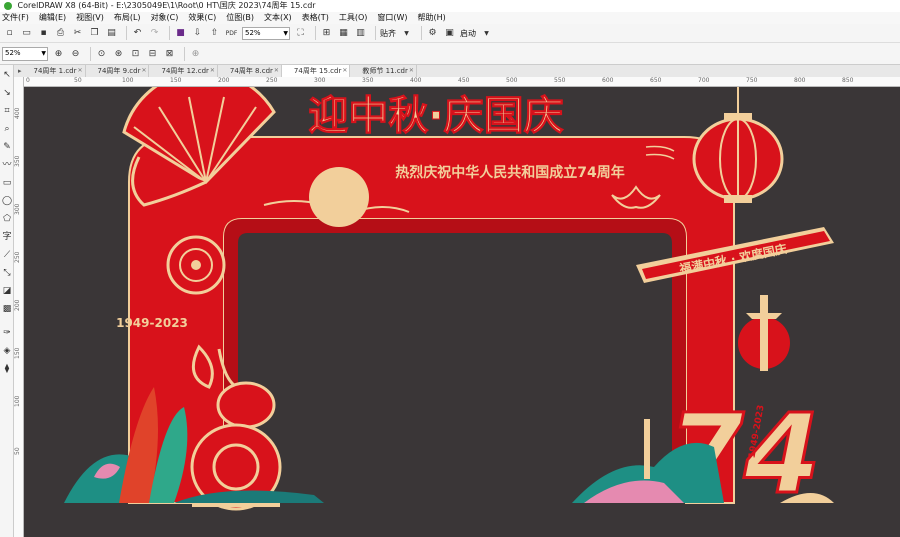 This screenshot has width=900, height=537. I want to click on ruler-tick-label: 600, so click(608, 80).